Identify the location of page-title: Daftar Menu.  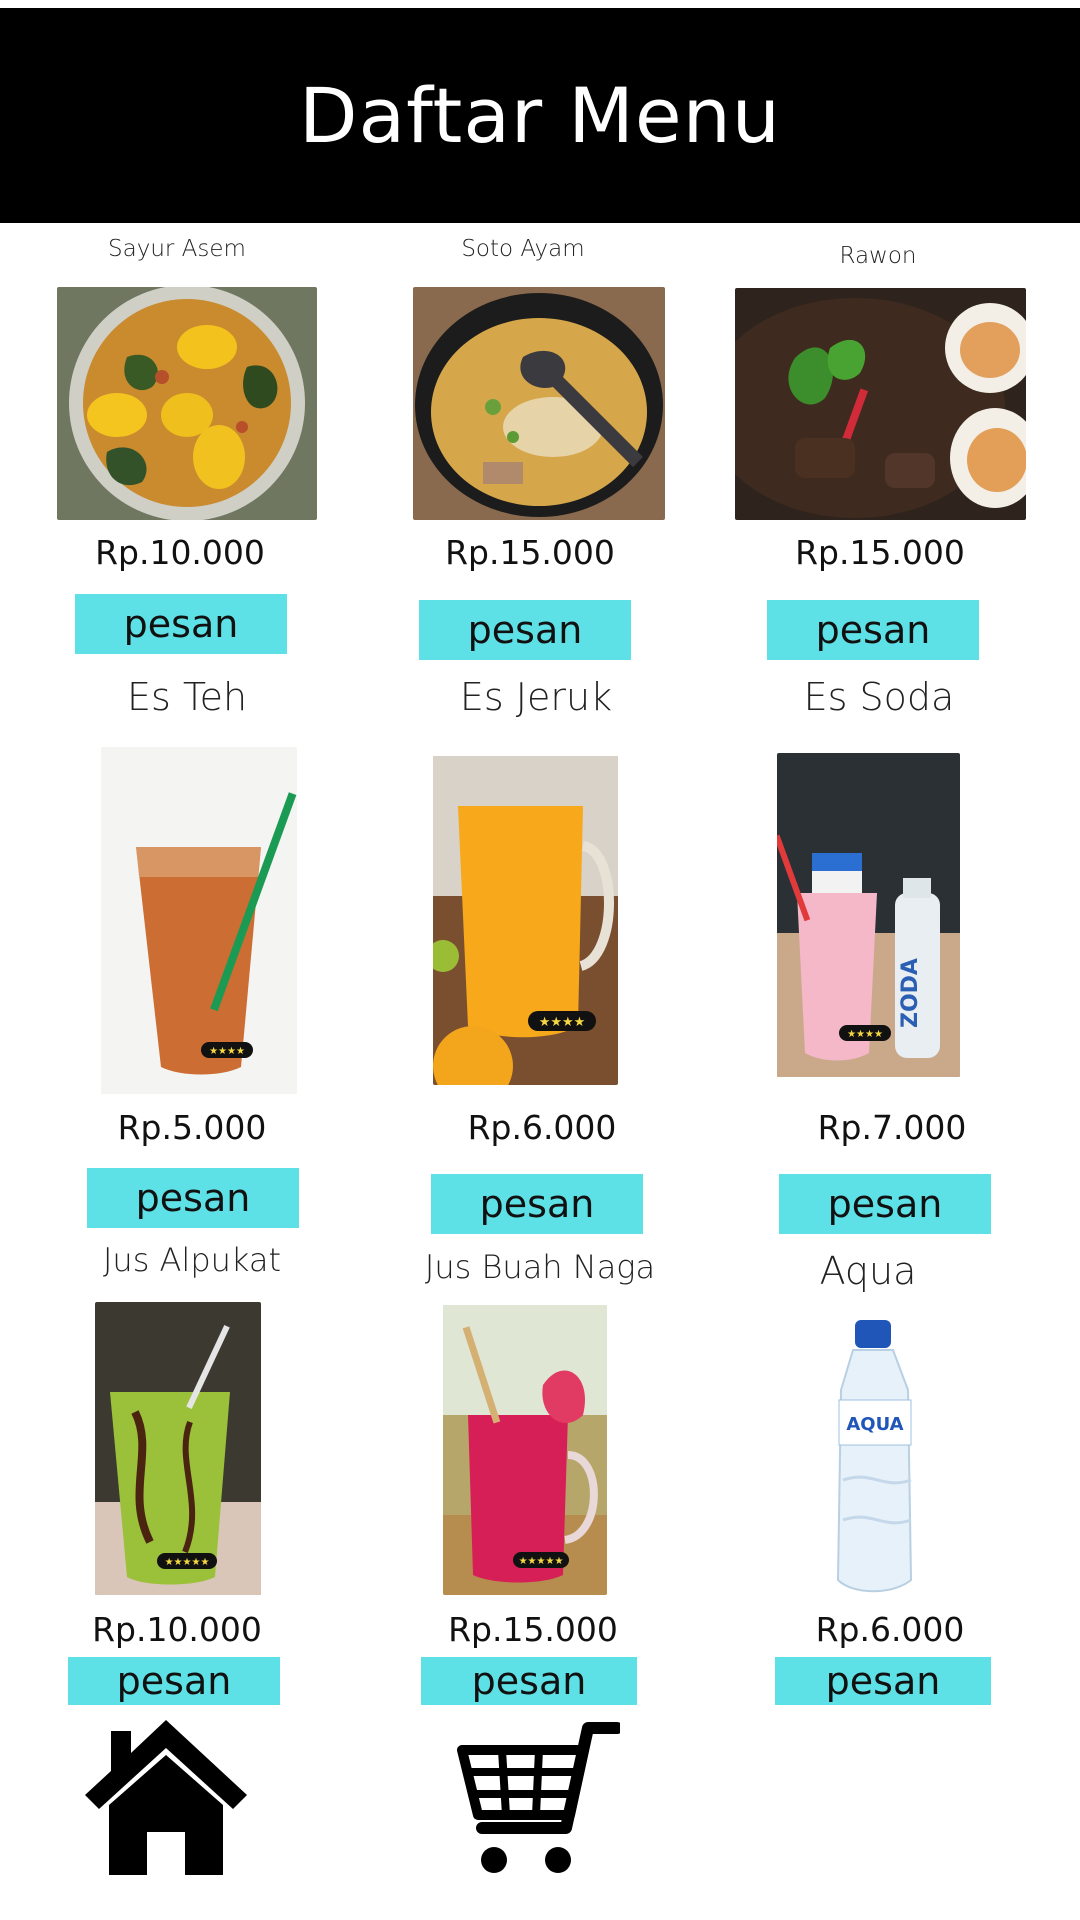
(540, 115).